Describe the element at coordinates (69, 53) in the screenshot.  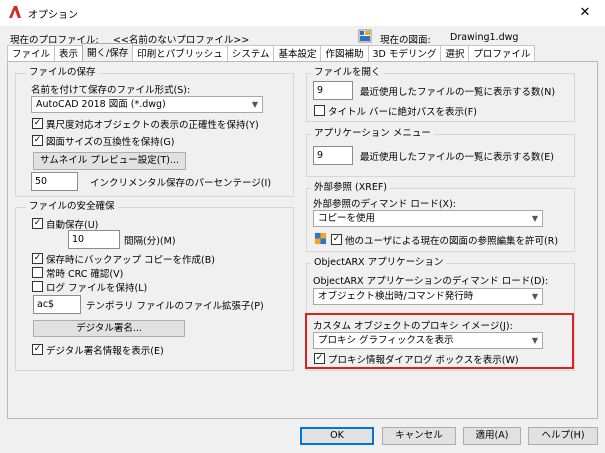
I see `tab-display: 表示` at that location.